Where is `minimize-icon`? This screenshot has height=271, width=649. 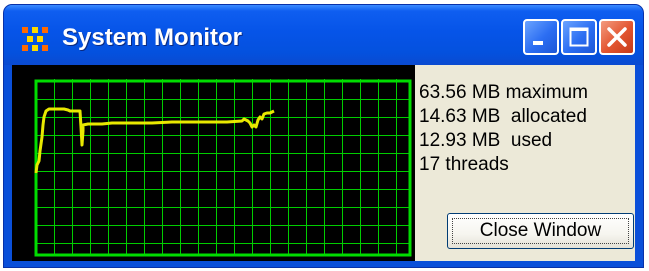 minimize-icon is located at coordinates (538, 43).